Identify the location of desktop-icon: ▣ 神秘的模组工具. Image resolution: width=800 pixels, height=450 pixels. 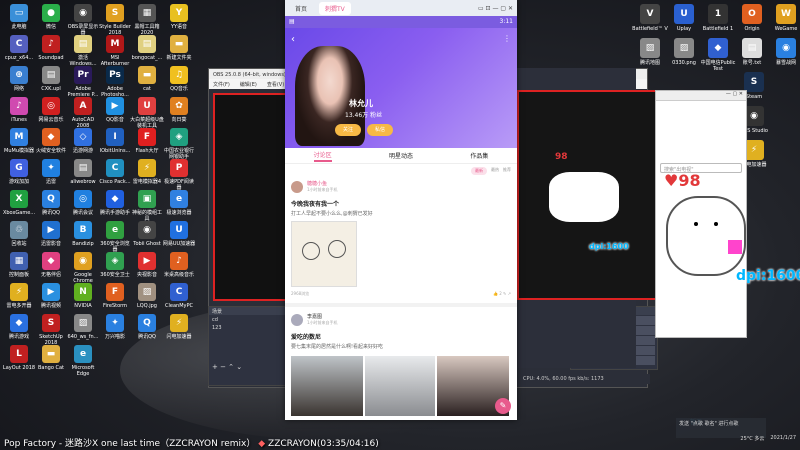
(147, 206).